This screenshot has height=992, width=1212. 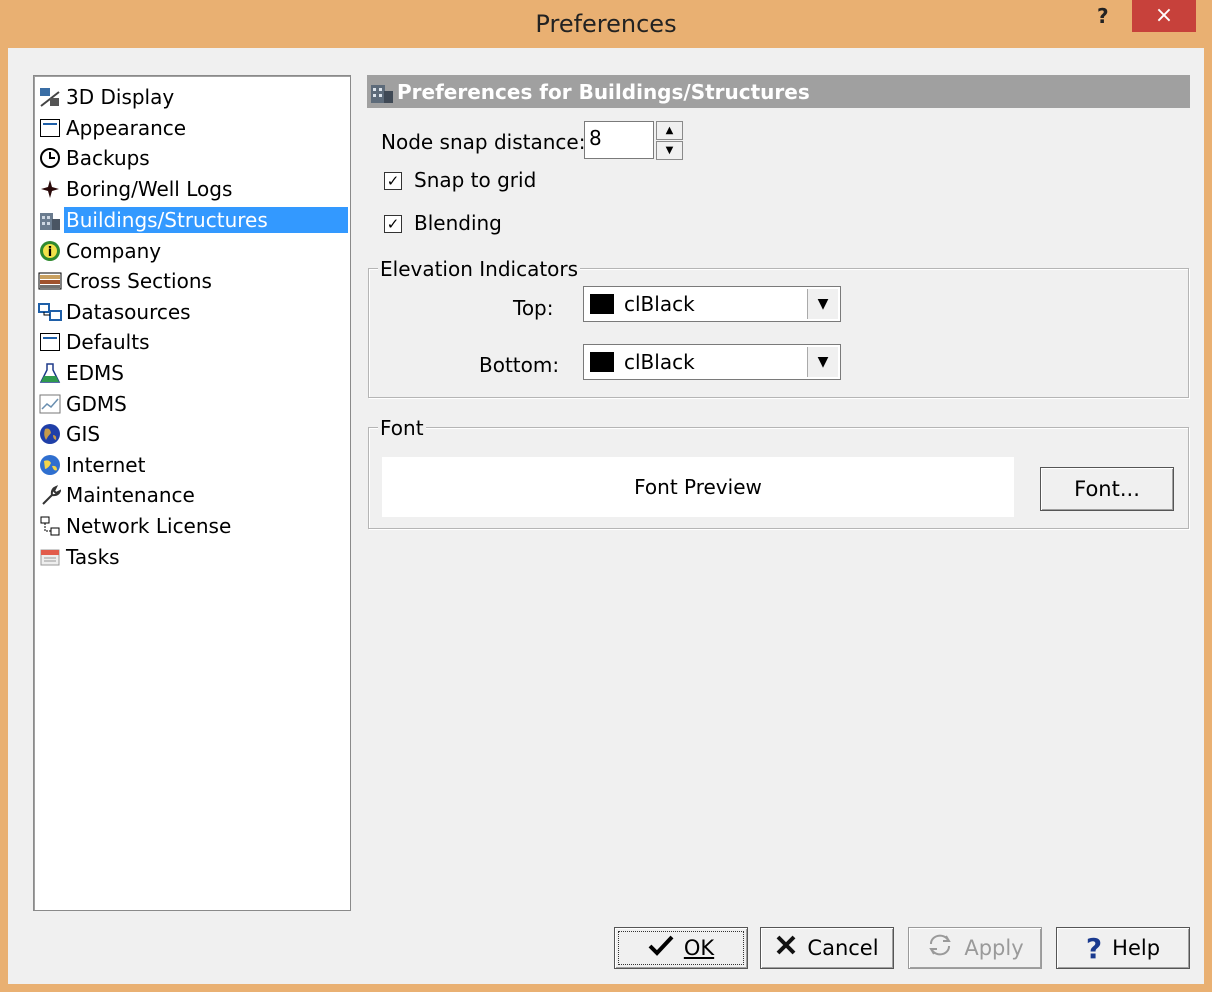 I want to click on nav-item-gis: GIS, so click(x=192, y=433).